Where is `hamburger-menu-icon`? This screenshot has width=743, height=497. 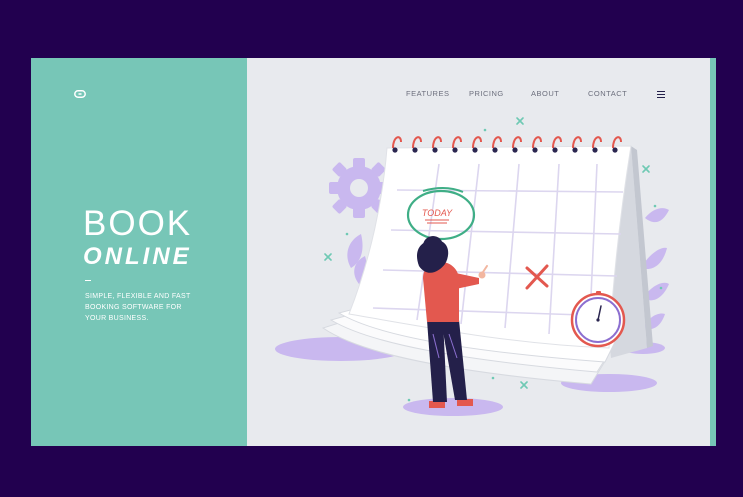 hamburger-menu-icon is located at coordinates (661, 95).